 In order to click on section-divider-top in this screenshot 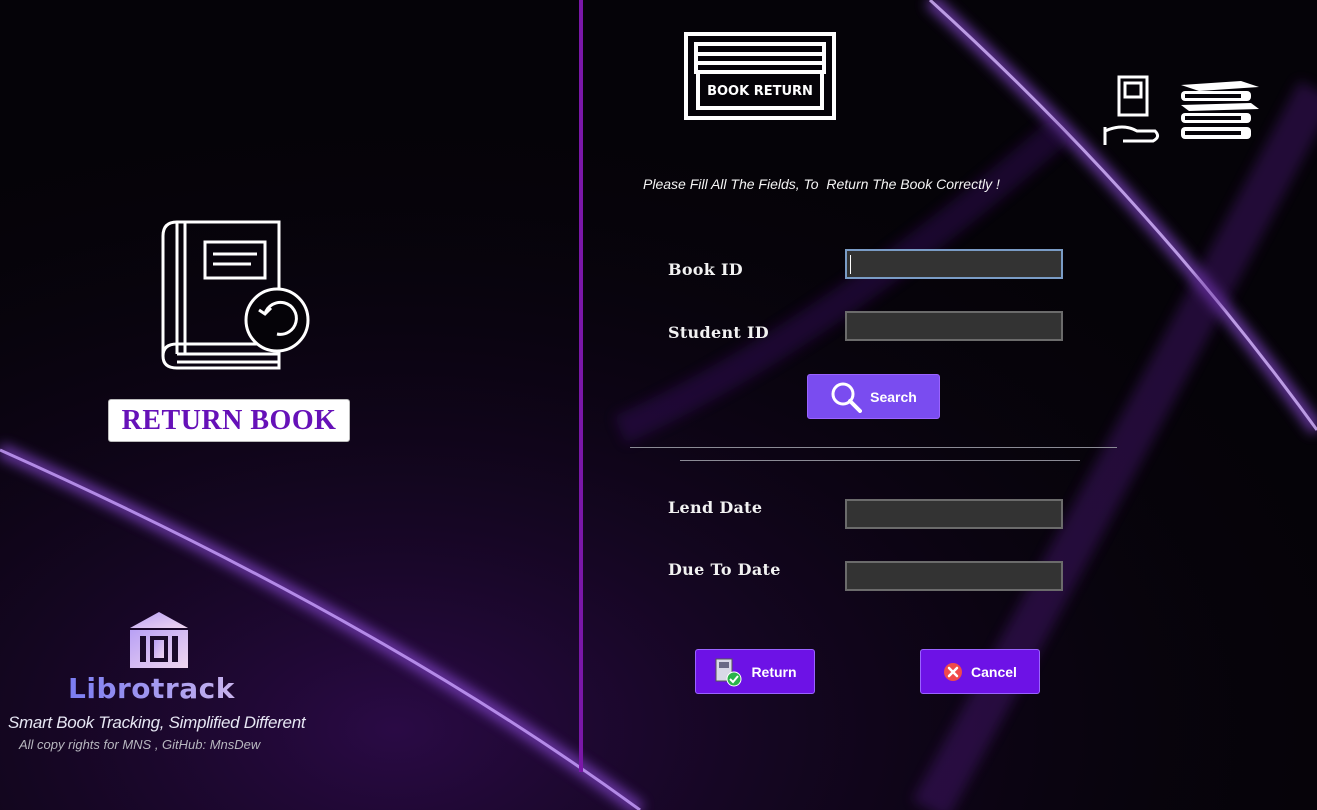, I will do `click(873, 447)`.